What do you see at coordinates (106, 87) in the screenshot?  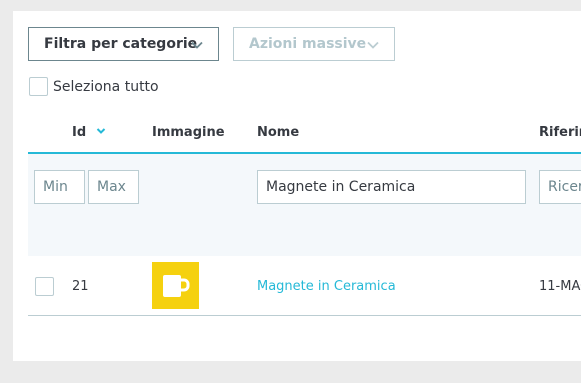 I see `select-all-label: Seleziona tutto` at bounding box center [106, 87].